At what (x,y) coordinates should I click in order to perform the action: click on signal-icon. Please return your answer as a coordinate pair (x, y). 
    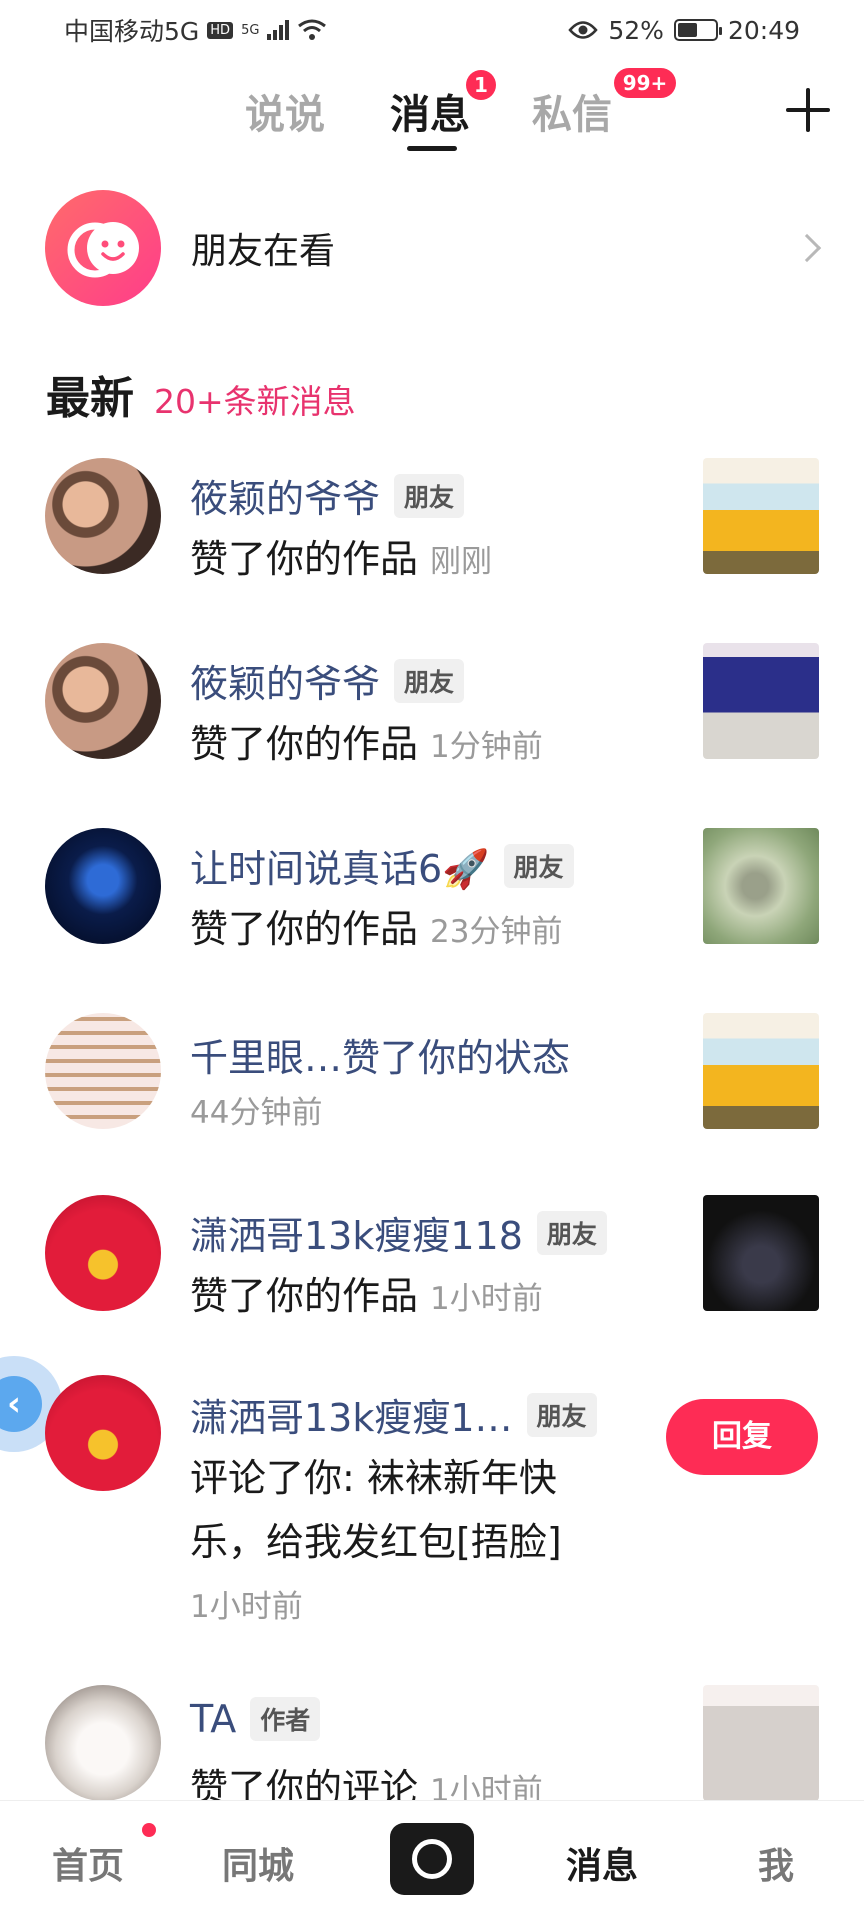
    Looking at the image, I should click on (278, 30).